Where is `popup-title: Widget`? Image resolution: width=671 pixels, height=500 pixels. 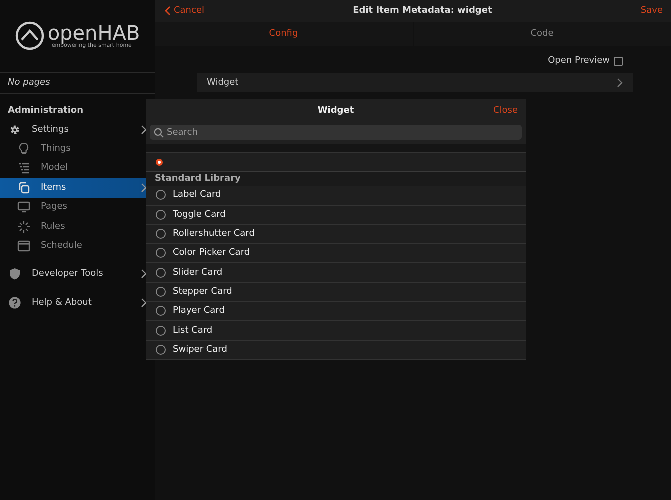
popup-title: Widget is located at coordinates (336, 111).